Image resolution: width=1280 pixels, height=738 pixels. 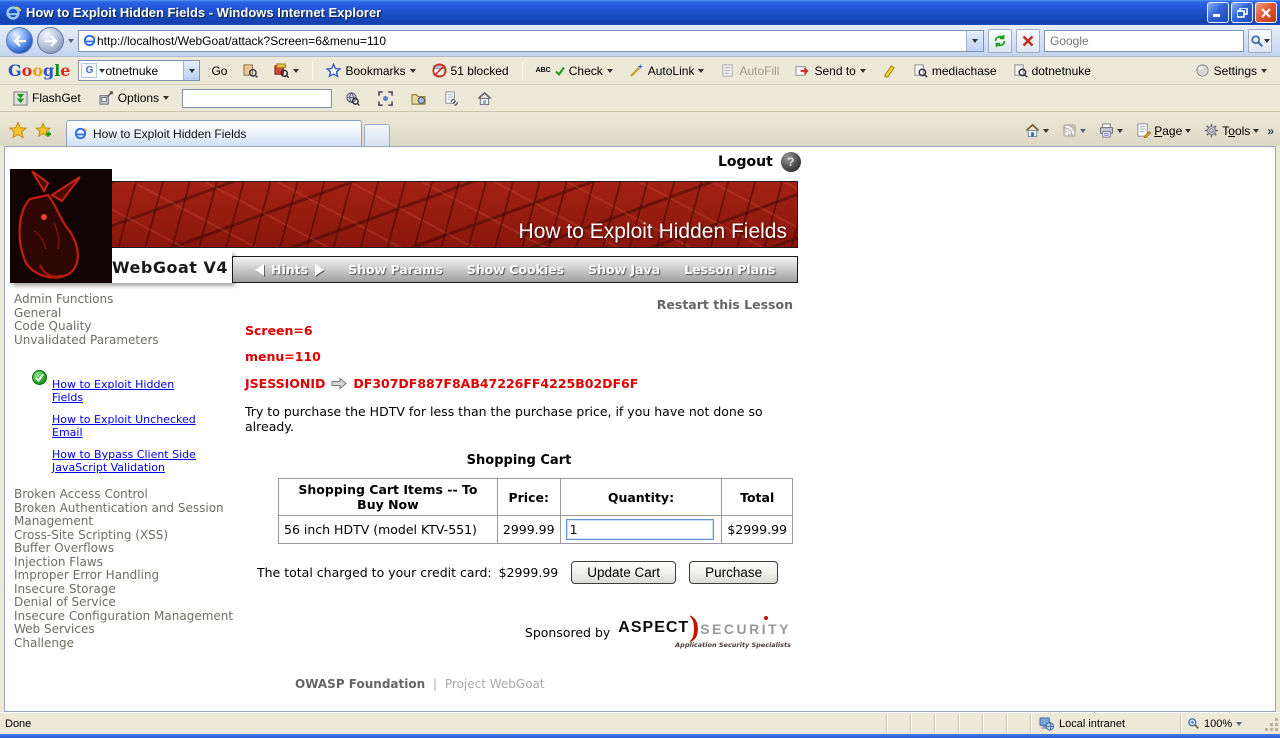 What do you see at coordinates (1223, 723) in the screenshot?
I see `zoom-control: 100%` at bounding box center [1223, 723].